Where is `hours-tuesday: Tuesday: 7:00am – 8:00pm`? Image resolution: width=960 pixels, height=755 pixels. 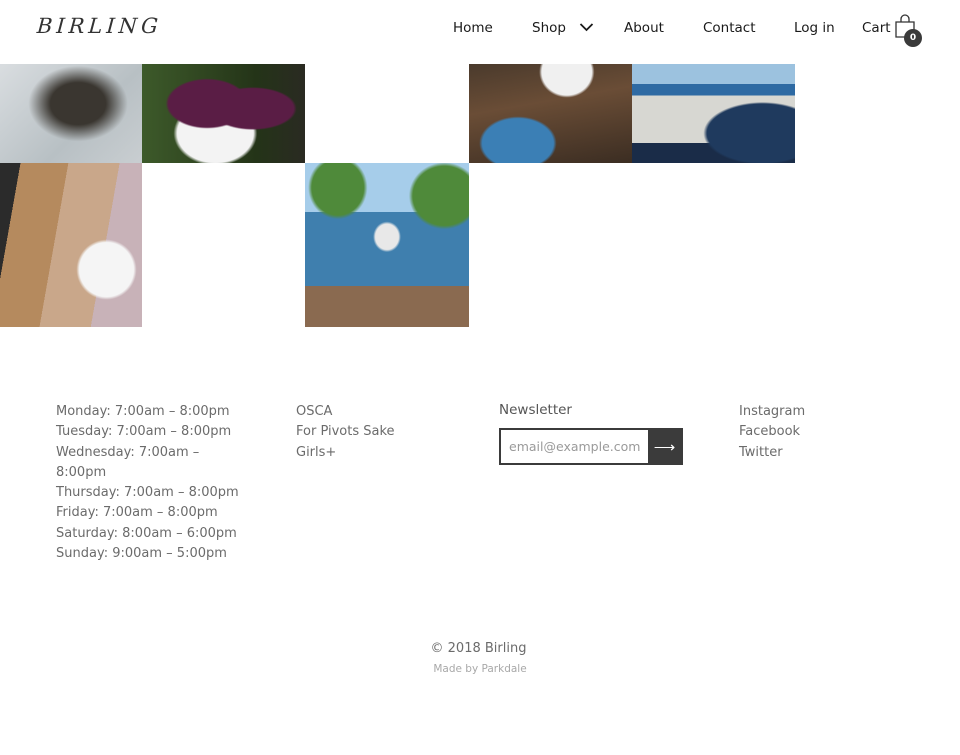
hours-tuesday: Tuesday: 7:00am – 8:00pm is located at coordinates (144, 432).